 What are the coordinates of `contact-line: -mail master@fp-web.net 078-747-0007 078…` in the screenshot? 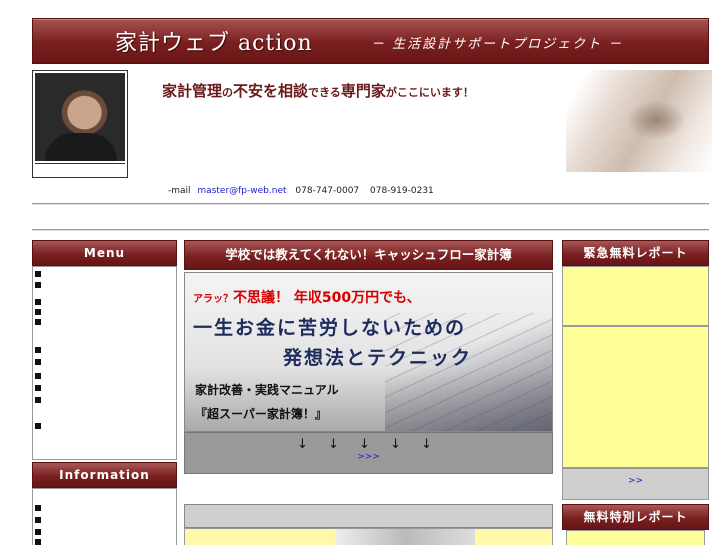 It's located at (301, 191).